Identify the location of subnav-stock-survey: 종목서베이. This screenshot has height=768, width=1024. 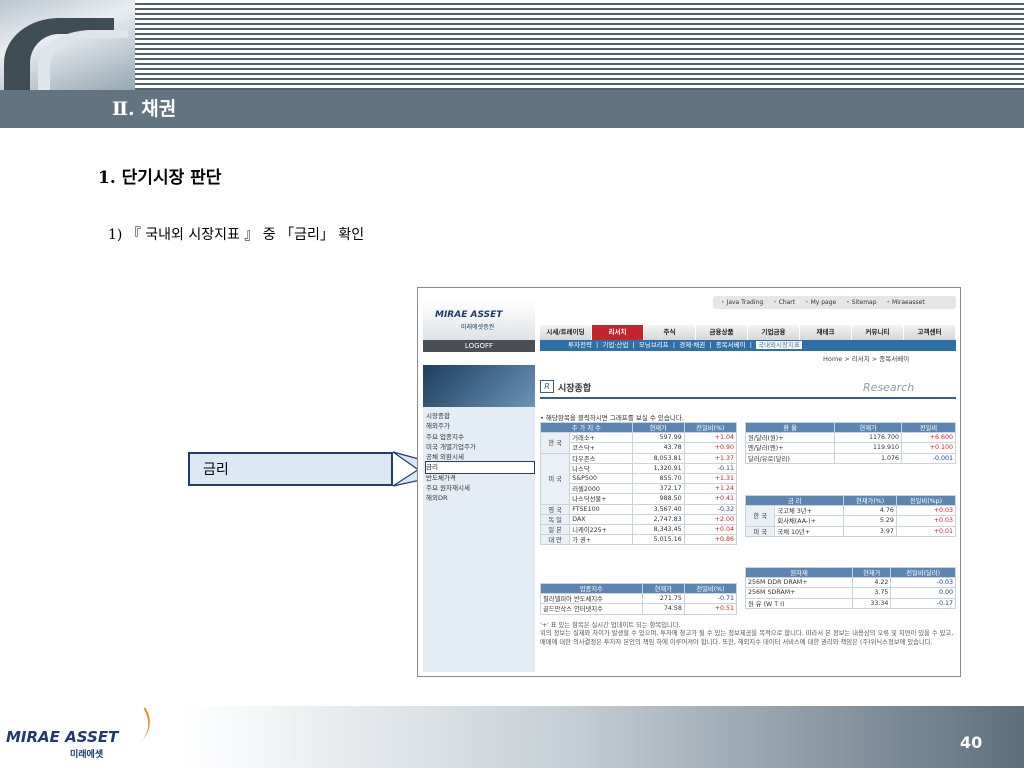
(731, 345).